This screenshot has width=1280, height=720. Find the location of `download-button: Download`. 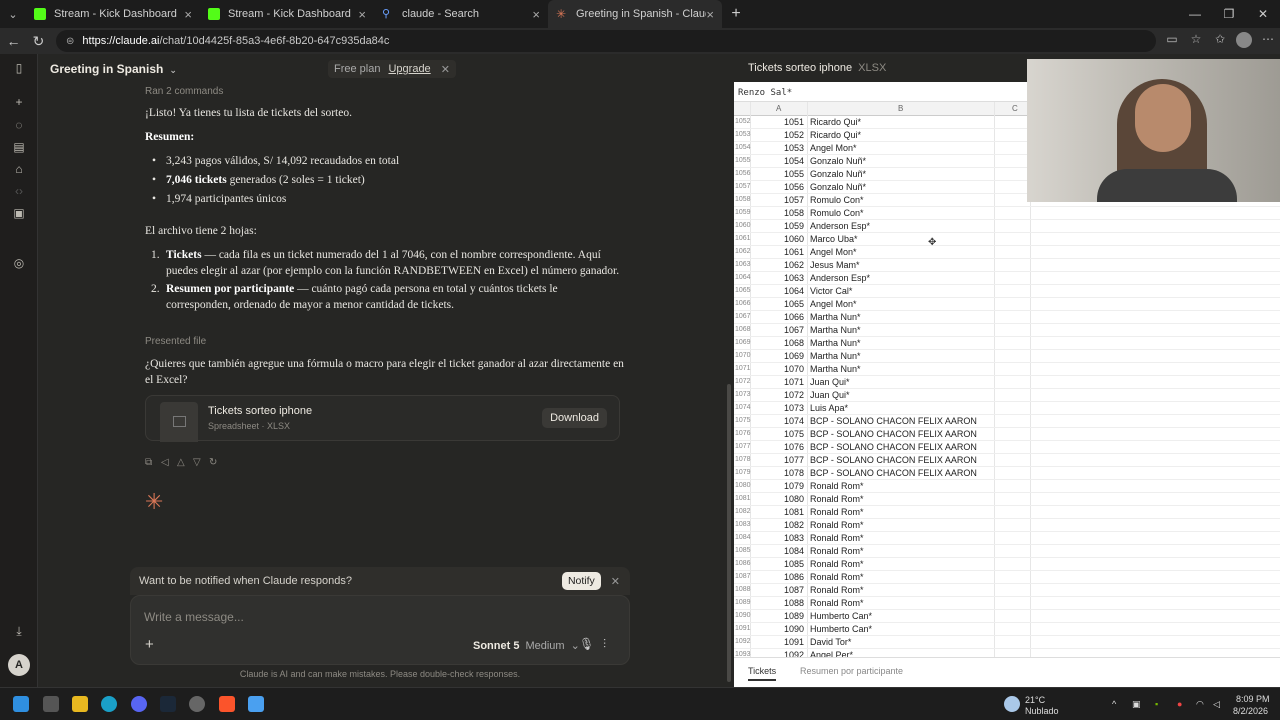

download-button: Download is located at coordinates (574, 418).